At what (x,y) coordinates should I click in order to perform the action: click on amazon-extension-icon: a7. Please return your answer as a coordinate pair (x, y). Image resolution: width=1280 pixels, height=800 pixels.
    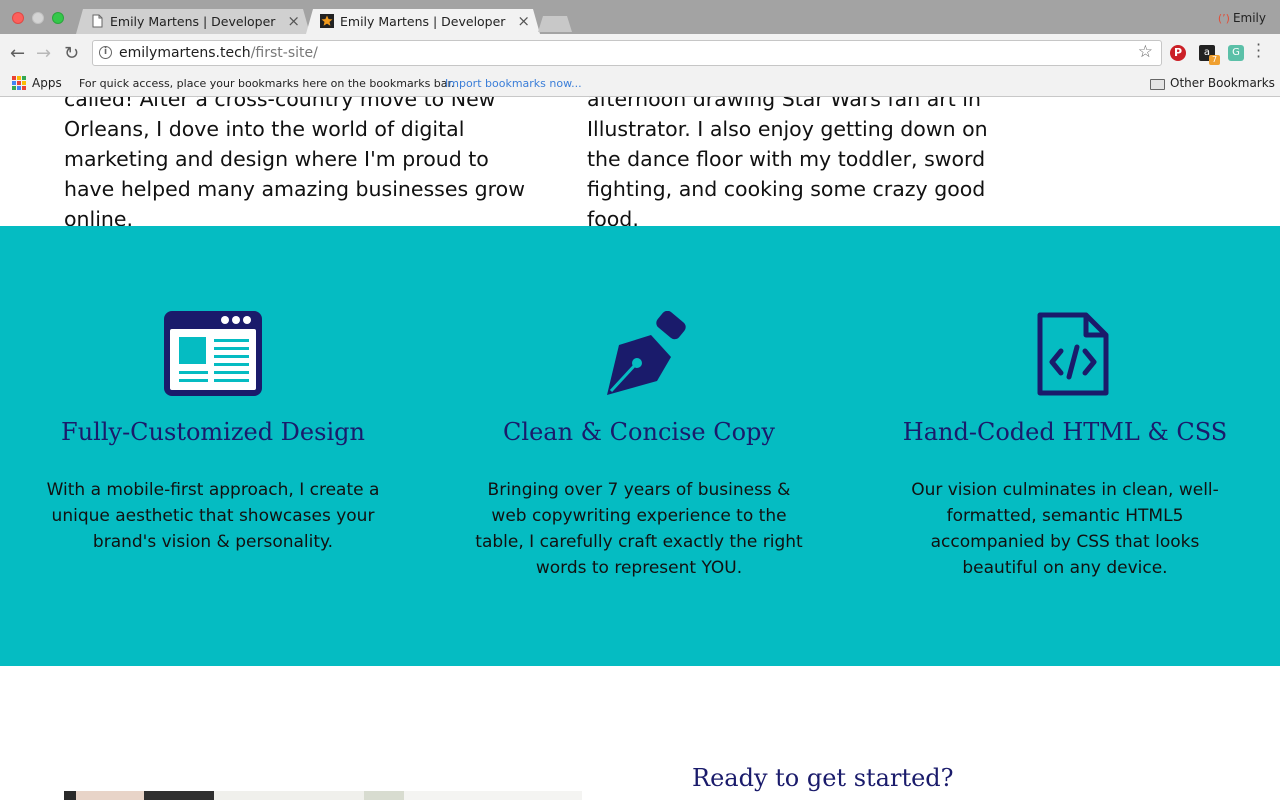
    Looking at the image, I should click on (1209, 55).